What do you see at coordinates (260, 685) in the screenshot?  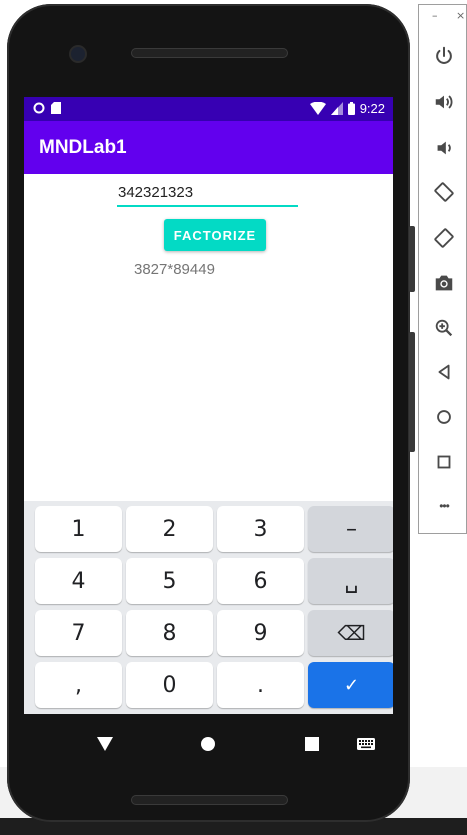 I see `key-period: .` at bounding box center [260, 685].